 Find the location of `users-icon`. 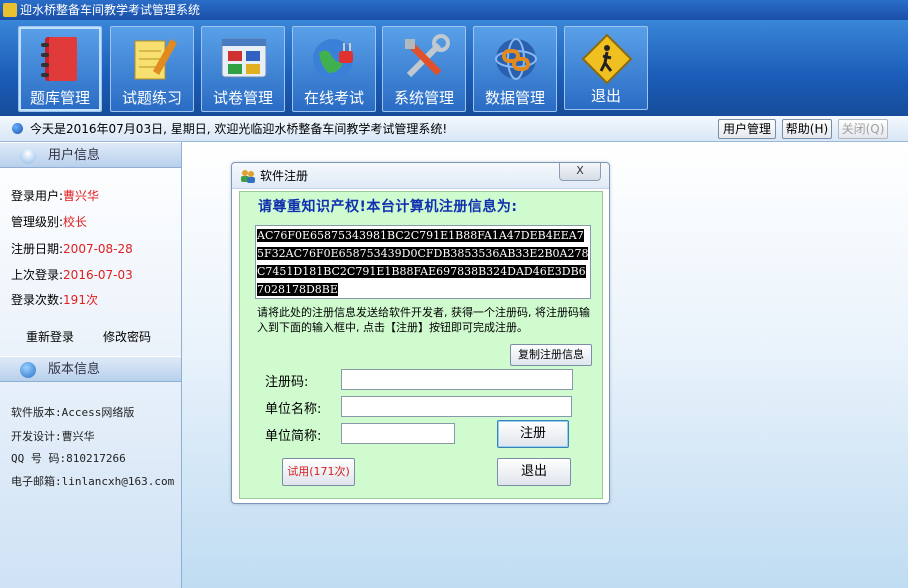

users-icon is located at coordinates (248, 176).